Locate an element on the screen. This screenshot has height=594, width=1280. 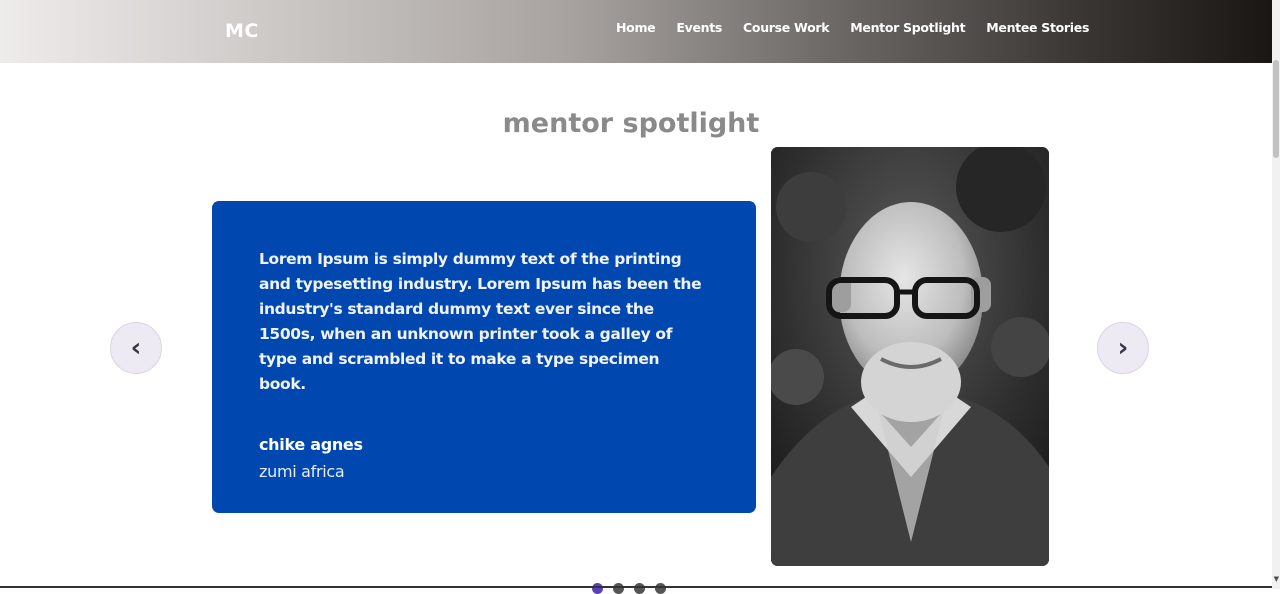
carousel-prev-button: ‹ is located at coordinates (136, 348).